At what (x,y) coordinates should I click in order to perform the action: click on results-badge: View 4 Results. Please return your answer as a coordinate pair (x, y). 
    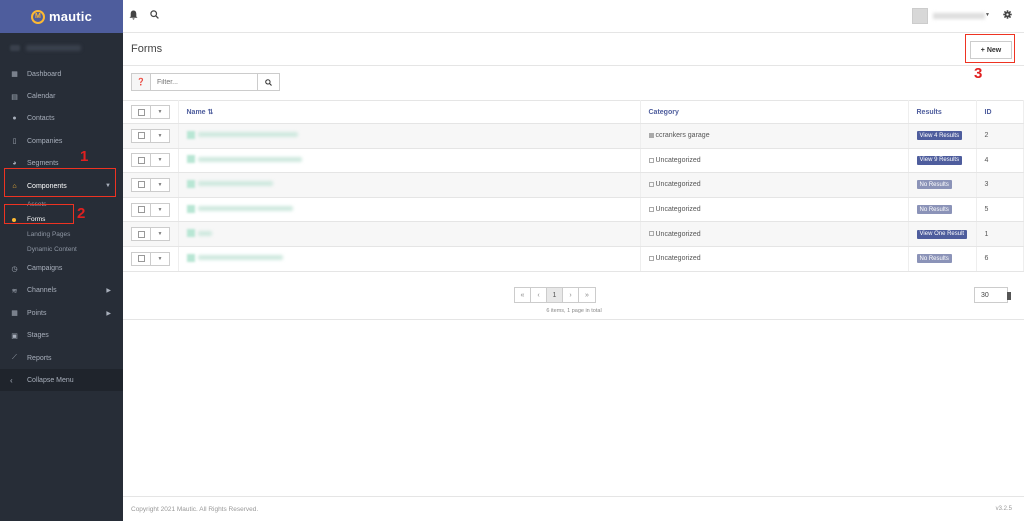
    Looking at the image, I should click on (939, 136).